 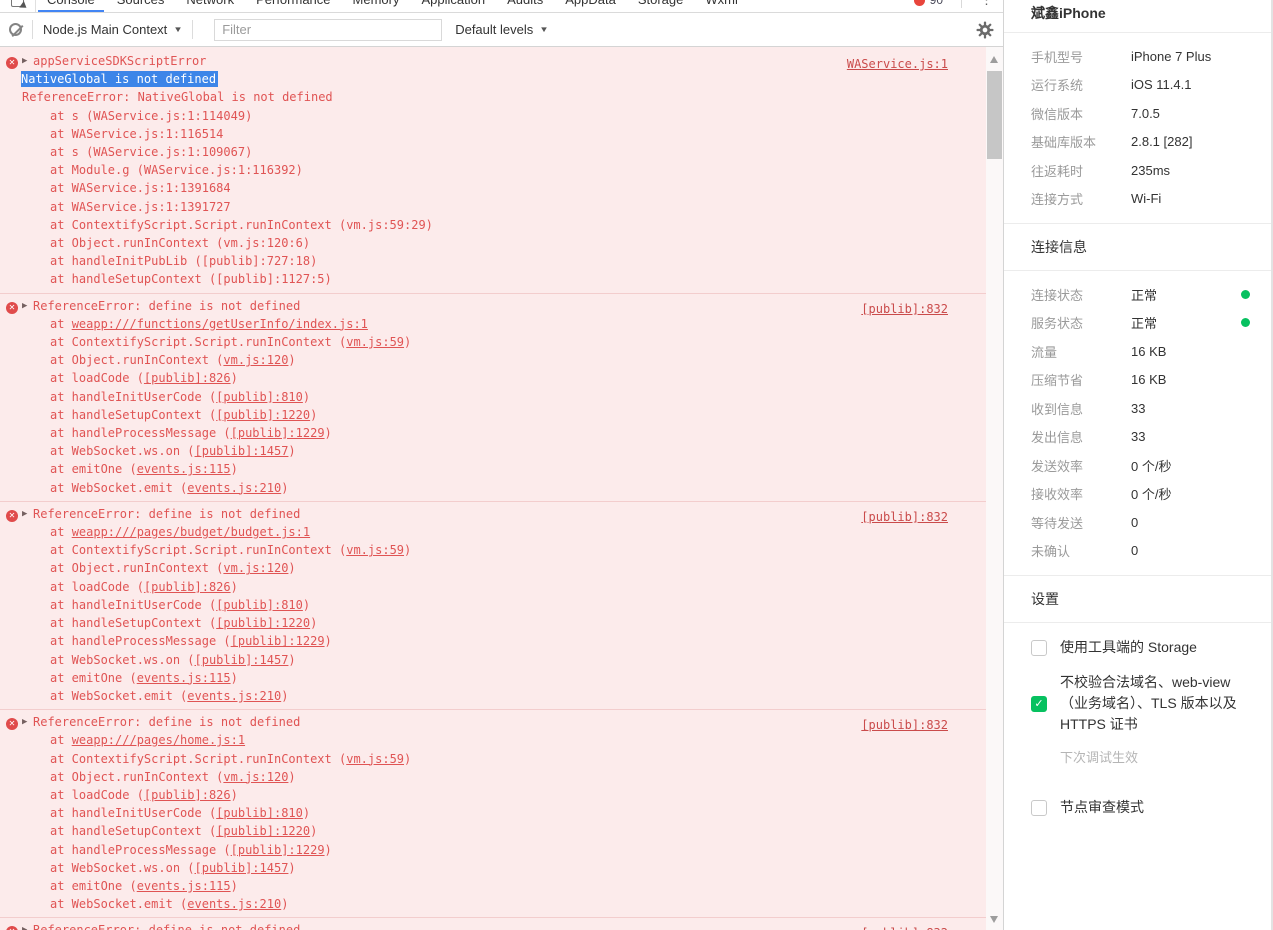 I want to click on tab-storage: Storage, so click(x=661, y=6).